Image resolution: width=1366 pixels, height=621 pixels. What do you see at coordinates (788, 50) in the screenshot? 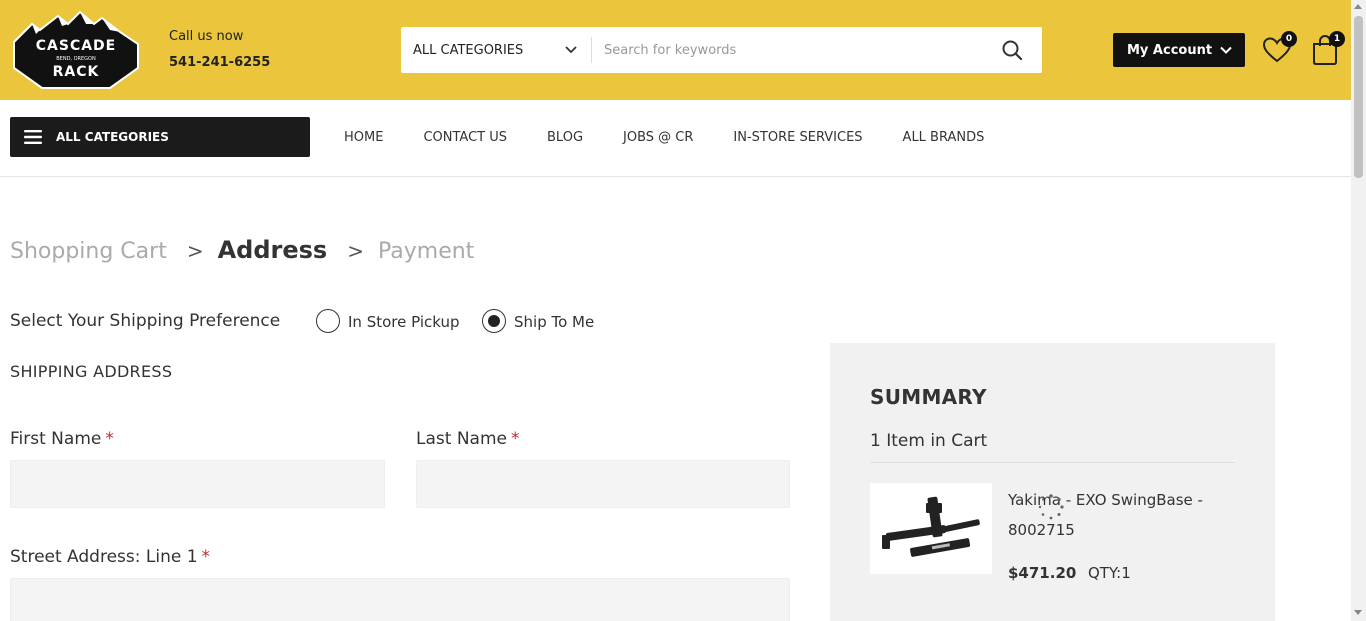
I see `search-input` at bounding box center [788, 50].